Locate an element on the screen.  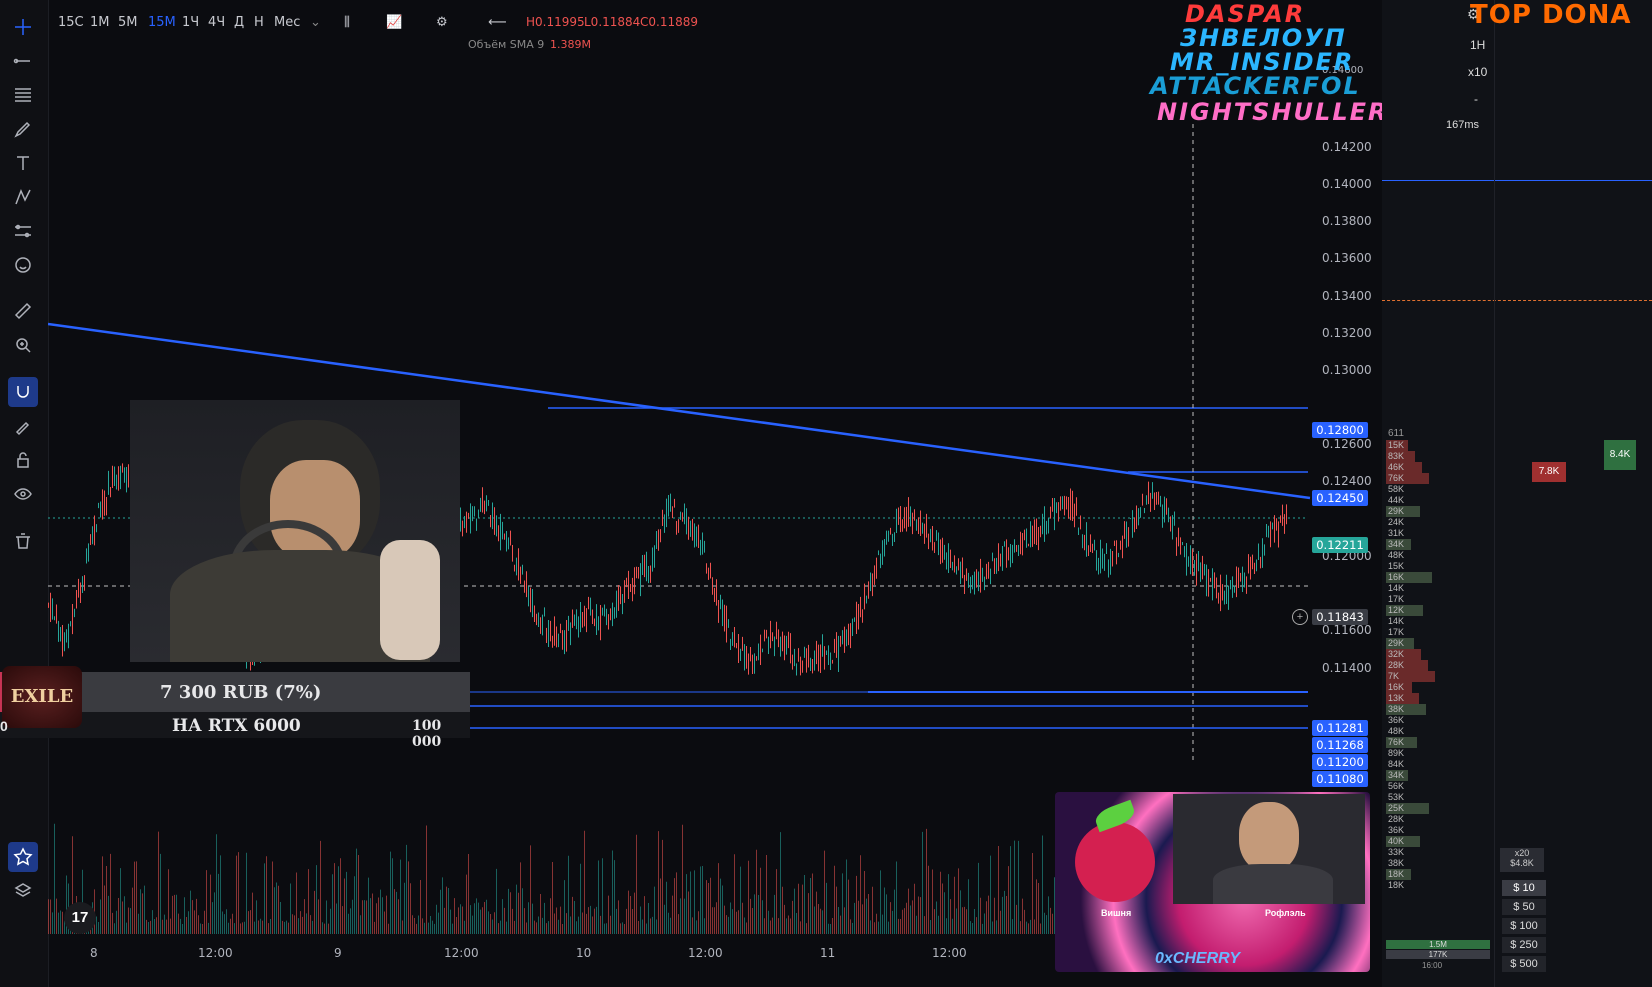
guest-webcam is located at coordinates (1269, 849).